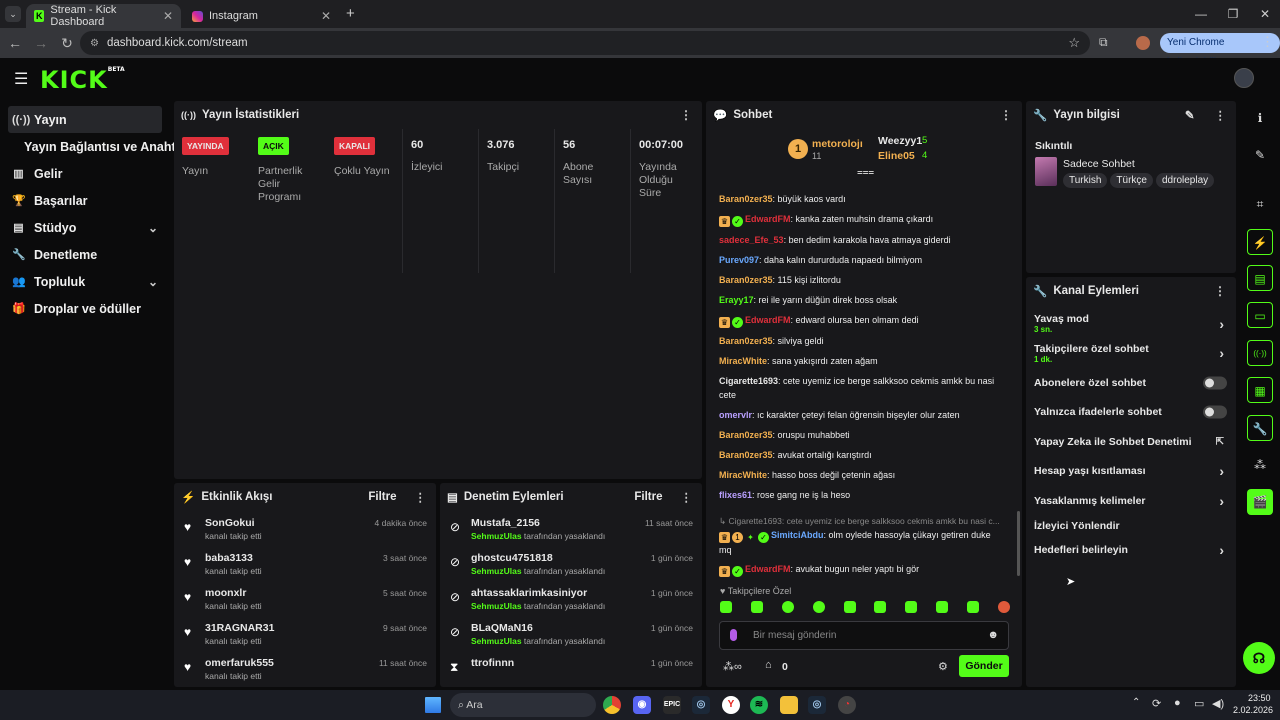 The height and width of the screenshot is (720, 1280). Describe the element at coordinates (225, 593) in the screenshot. I see `event-user: moonxlr` at that location.